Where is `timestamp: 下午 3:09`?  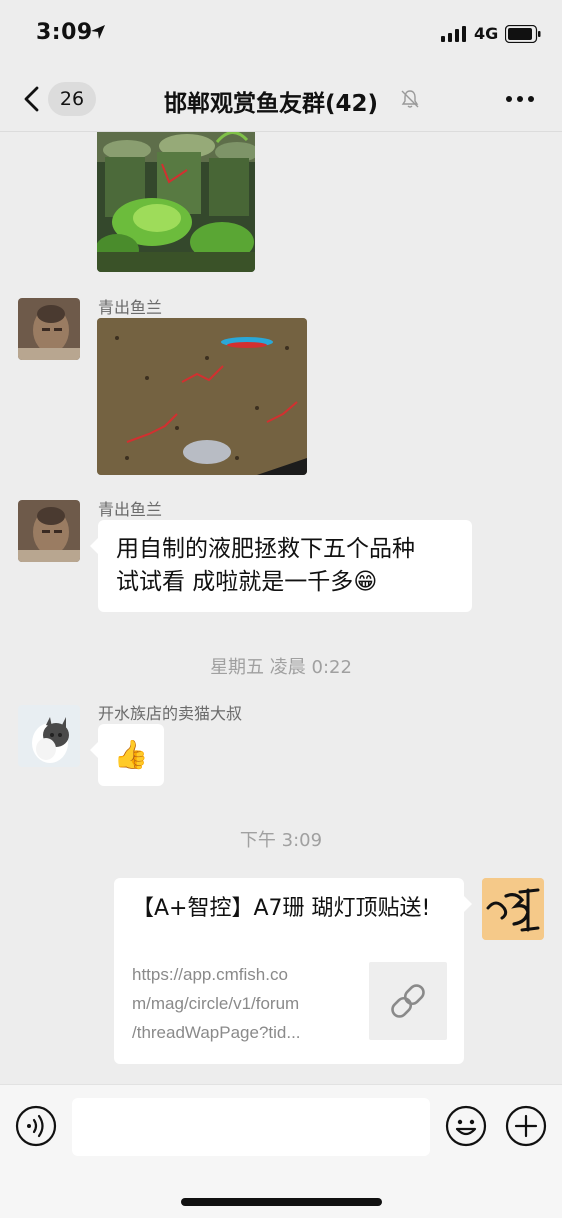
timestamp: 下午 3:09 is located at coordinates (281, 840).